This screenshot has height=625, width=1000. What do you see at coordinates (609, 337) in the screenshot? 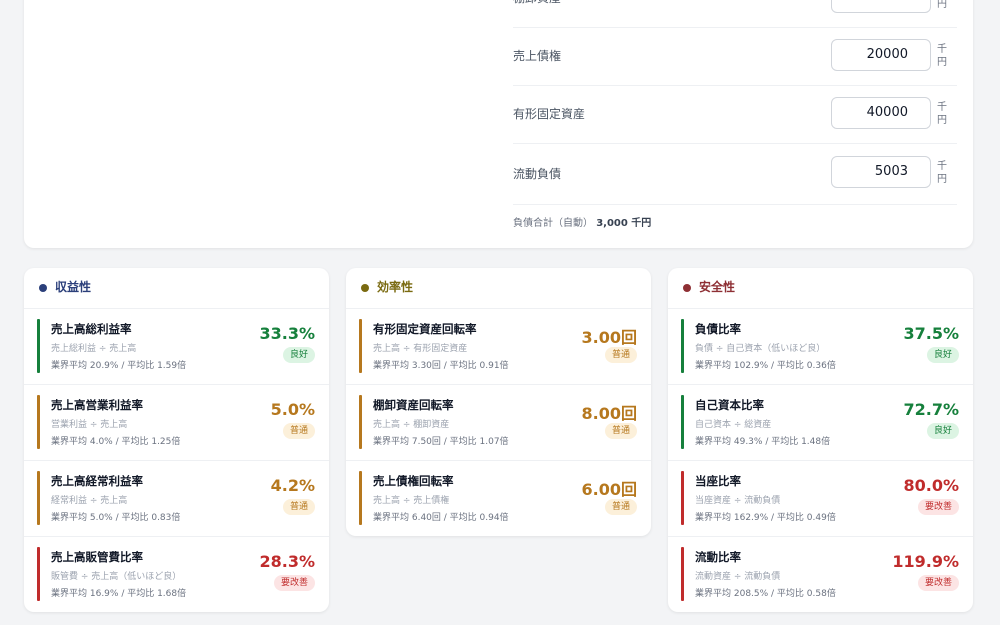
I see `metric-value: 3.00回` at bounding box center [609, 337].